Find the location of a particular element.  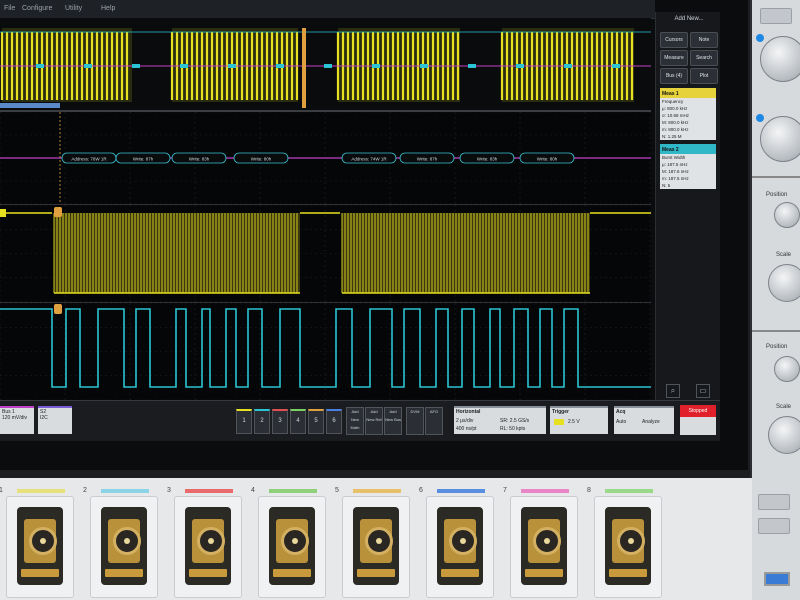

trash-icon: ▭ is located at coordinates (703, 391).